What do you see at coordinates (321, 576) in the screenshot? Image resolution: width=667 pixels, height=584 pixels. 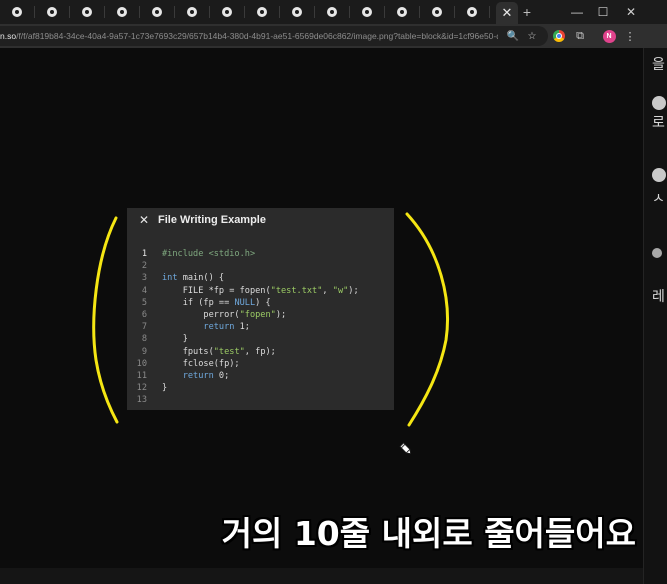 I see `bottom-bar` at bounding box center [321, 576].